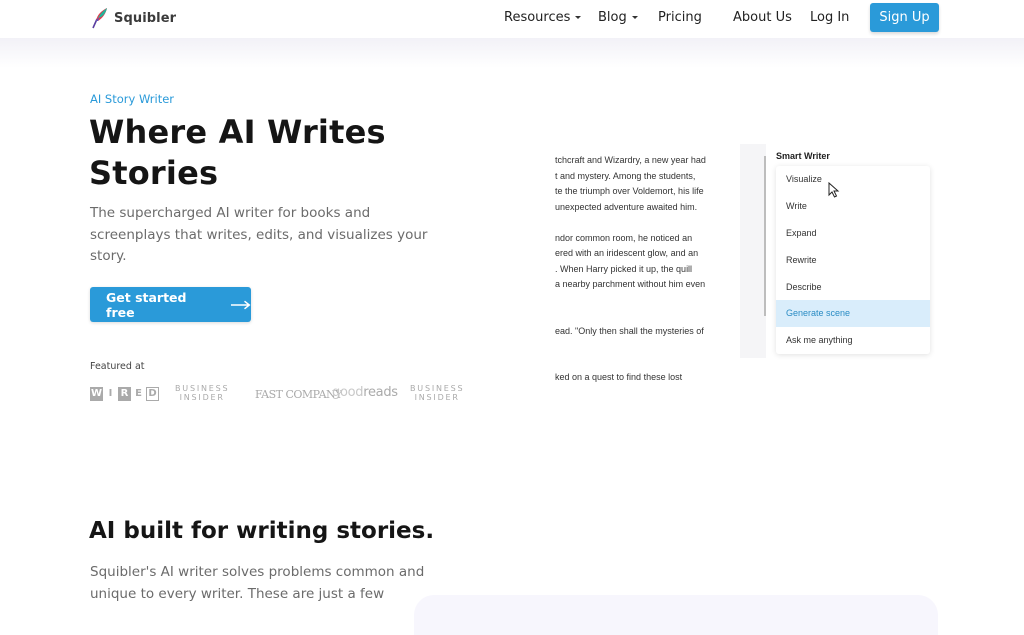 This screenshot has width=1024, height=635. What do you see at coordinates (146, 304) in the screenshot?
I see `cta-label: Get started free` at bounding box center [146, 304].